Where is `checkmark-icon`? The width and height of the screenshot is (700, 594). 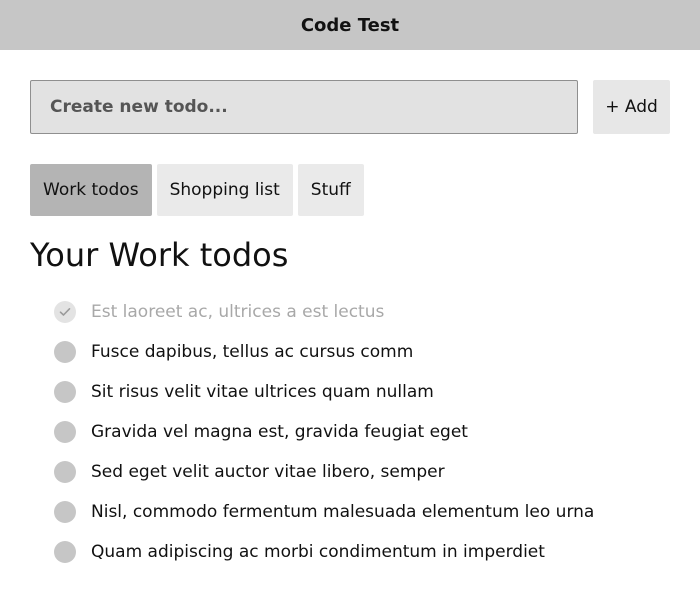 checkmark-icon is located at coordinates (65, 312).